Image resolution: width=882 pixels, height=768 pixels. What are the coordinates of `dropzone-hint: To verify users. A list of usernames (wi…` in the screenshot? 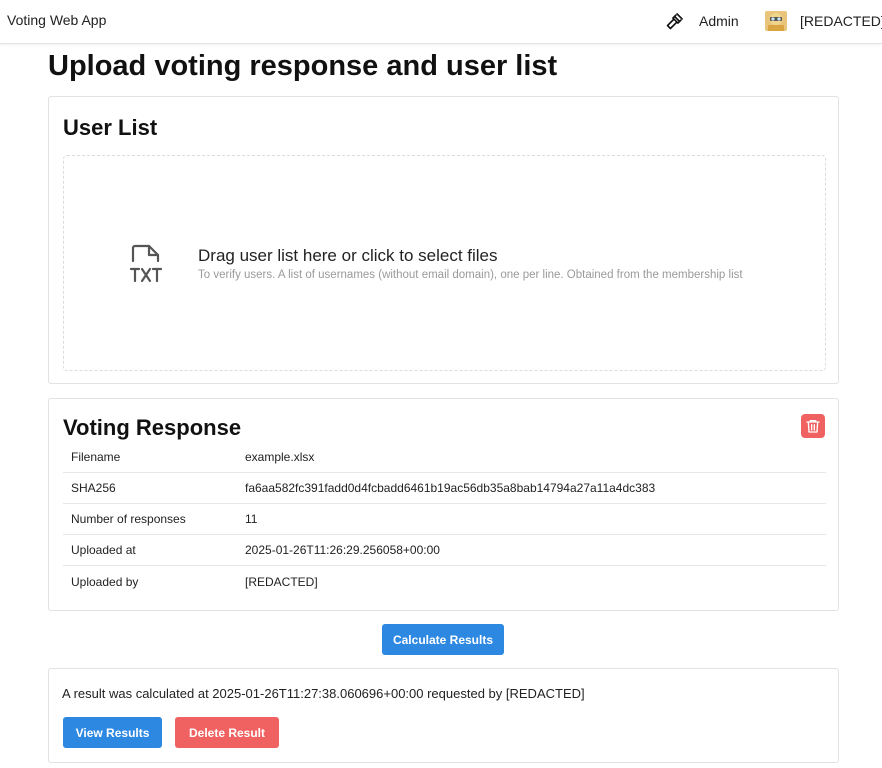 It's located at (470, 275).